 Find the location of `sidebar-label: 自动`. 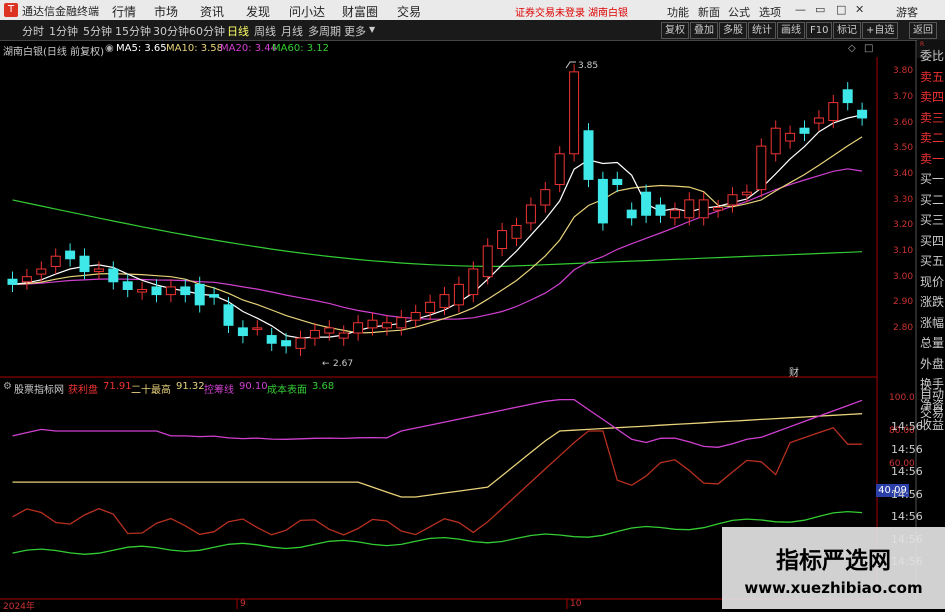

sidebar-label: 自动 is located at coordinates (932, 393).